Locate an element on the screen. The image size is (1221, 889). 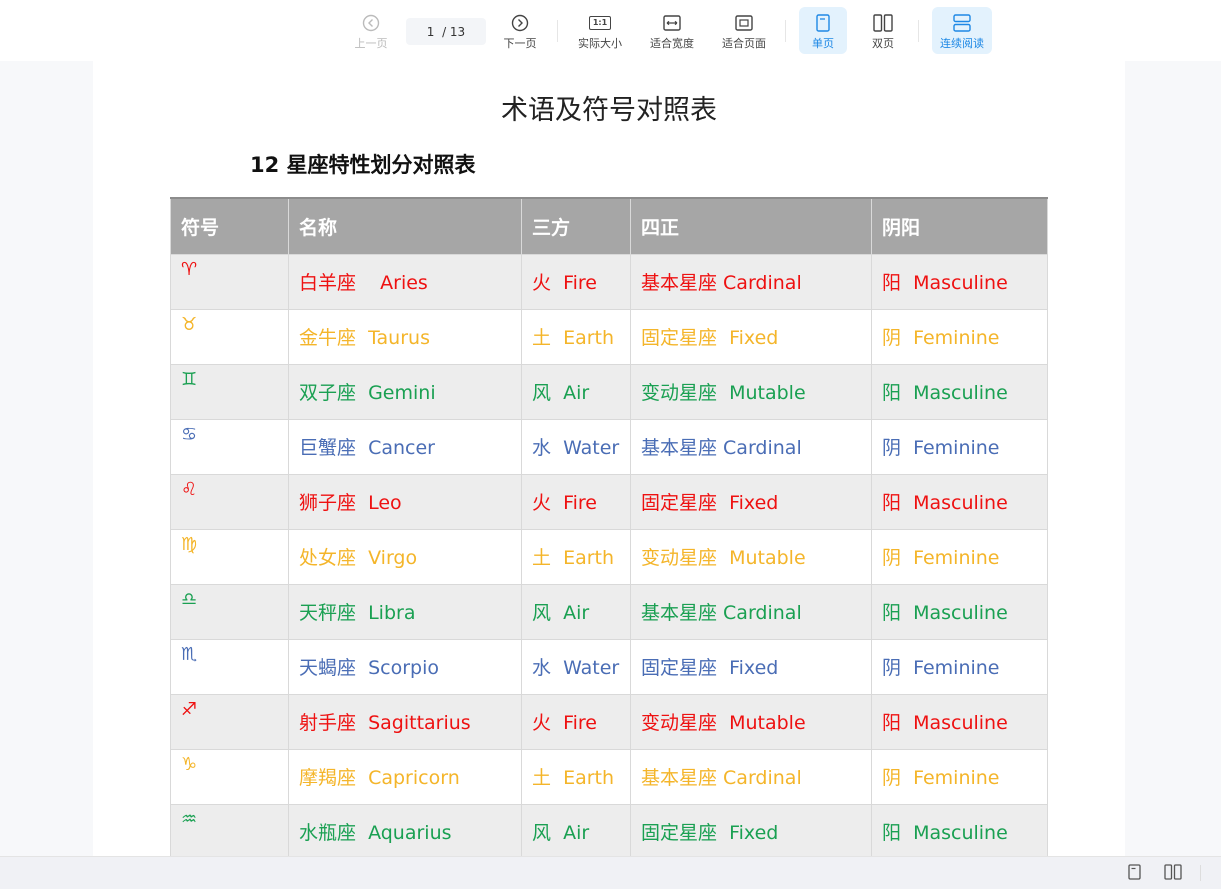
table-row: ♊ 双子座 Gemini 风 Air 变动星座 Mutable 阳 Masculine is located at coordinates (609, 391).